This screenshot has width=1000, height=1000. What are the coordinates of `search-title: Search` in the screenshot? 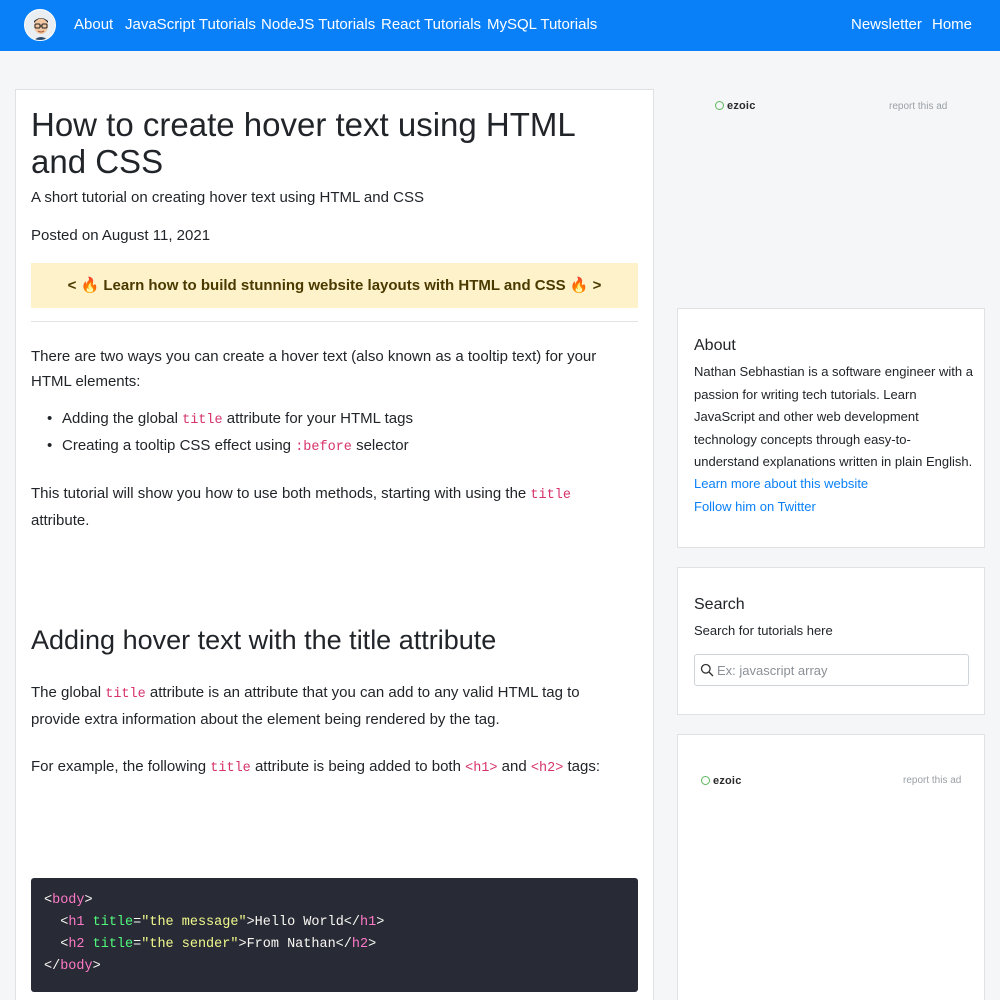 It's located at (719, 604).